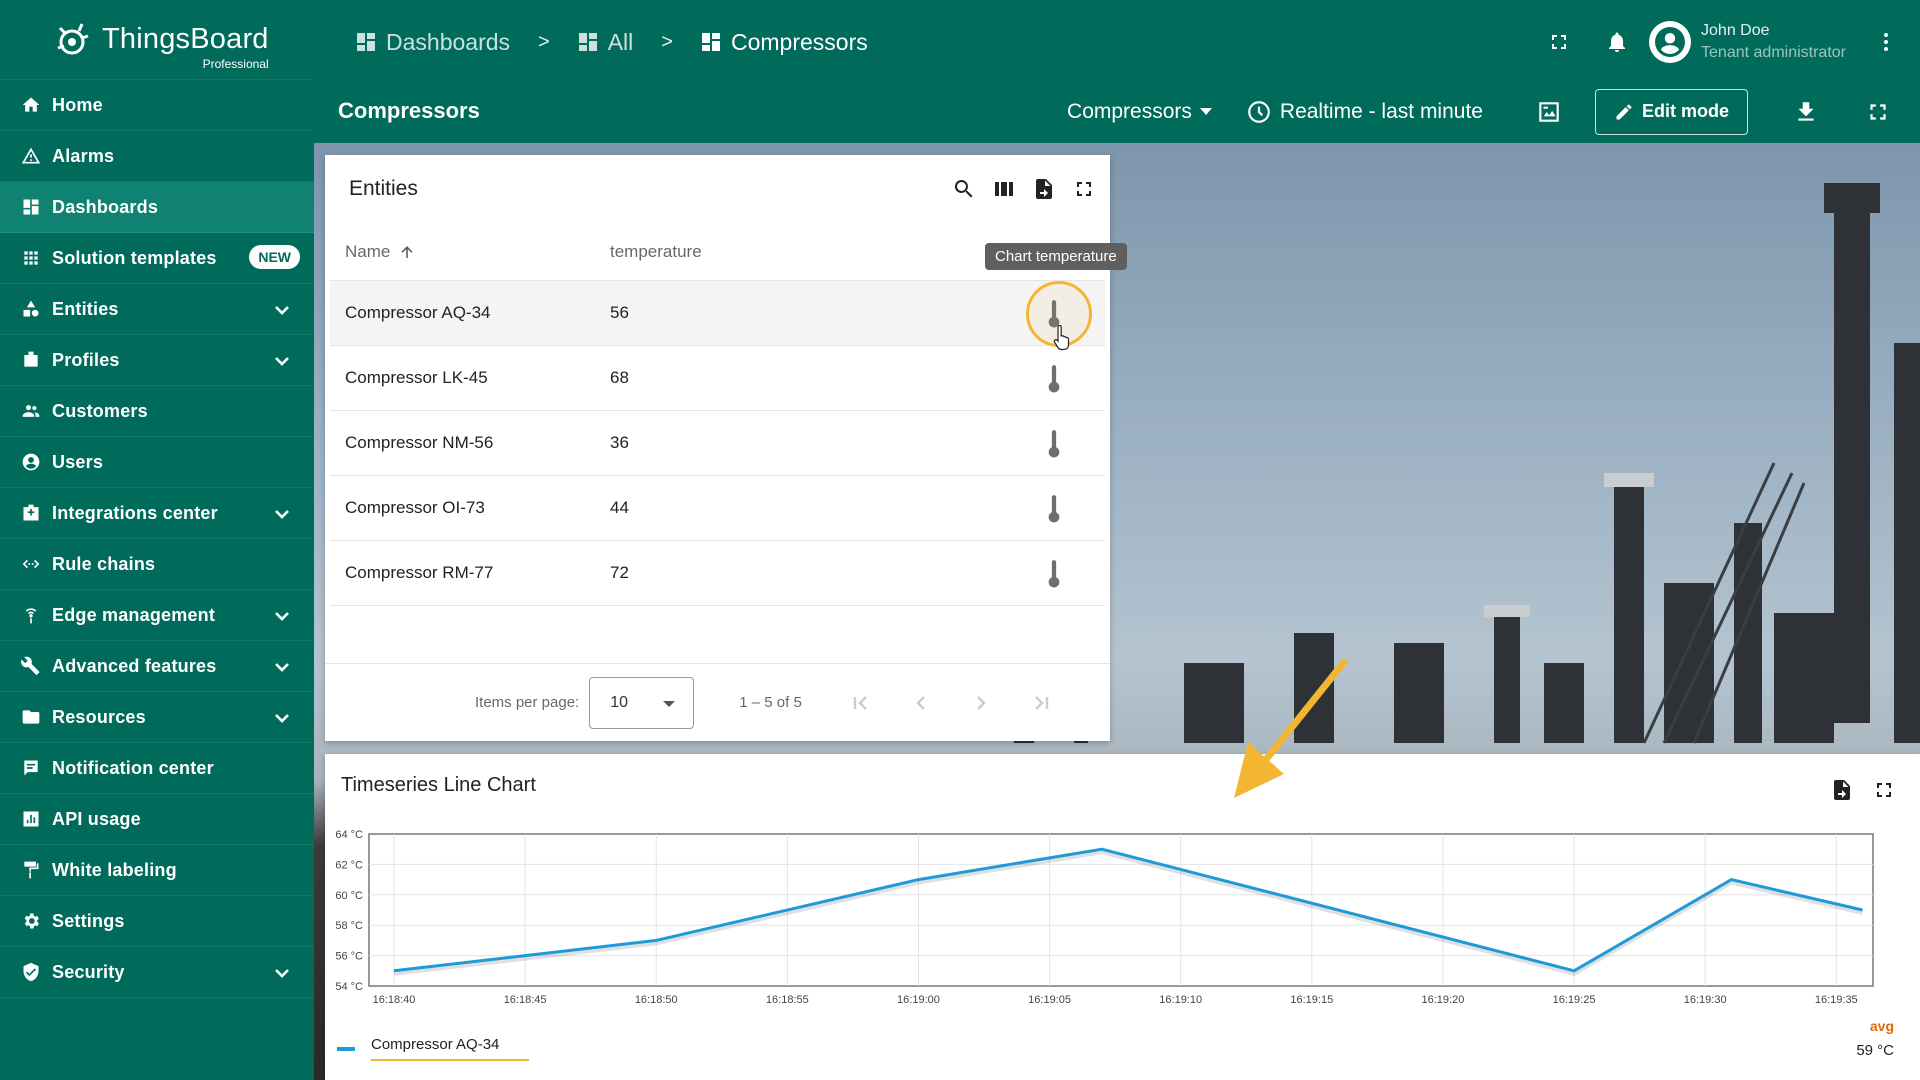 This screenshot has width=1920, height=1080. I want to click on sidebar-item-solution-templates: Solution templates NEW, so click(157, 258).